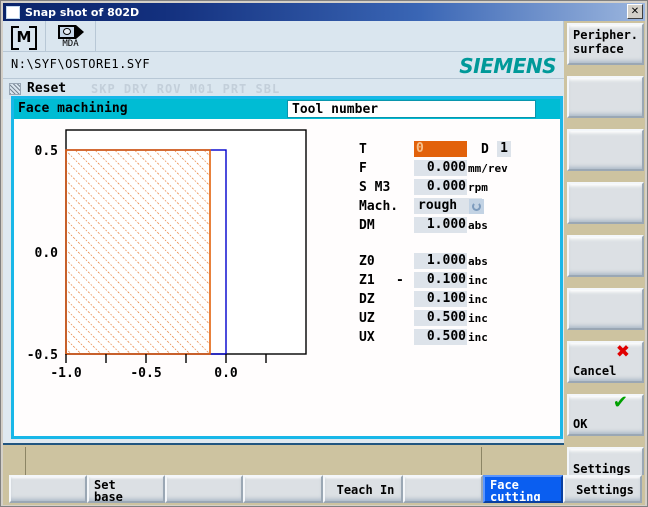 The image size is (648, 507). I want to click on softkey-h4, so click(283, 489).